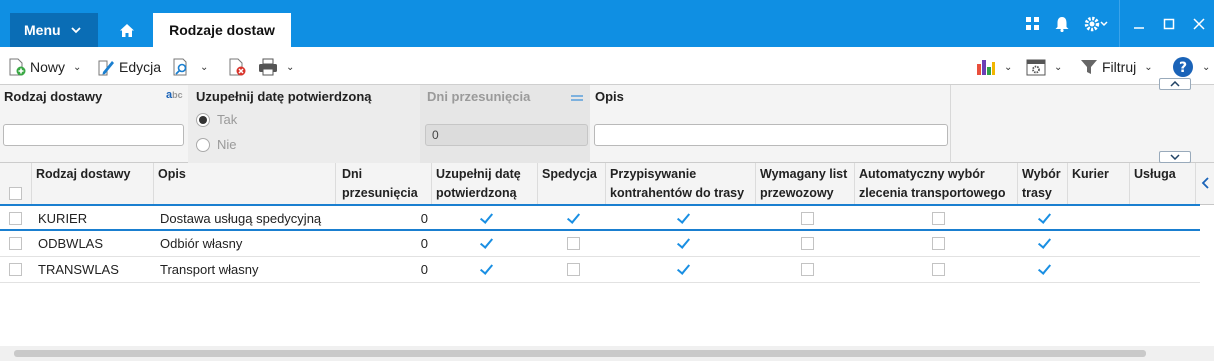  What do you see at coordinates (245, 184) in the screenshot?
I see `column-header-desc: Opis` at bounding box center [245, 184].